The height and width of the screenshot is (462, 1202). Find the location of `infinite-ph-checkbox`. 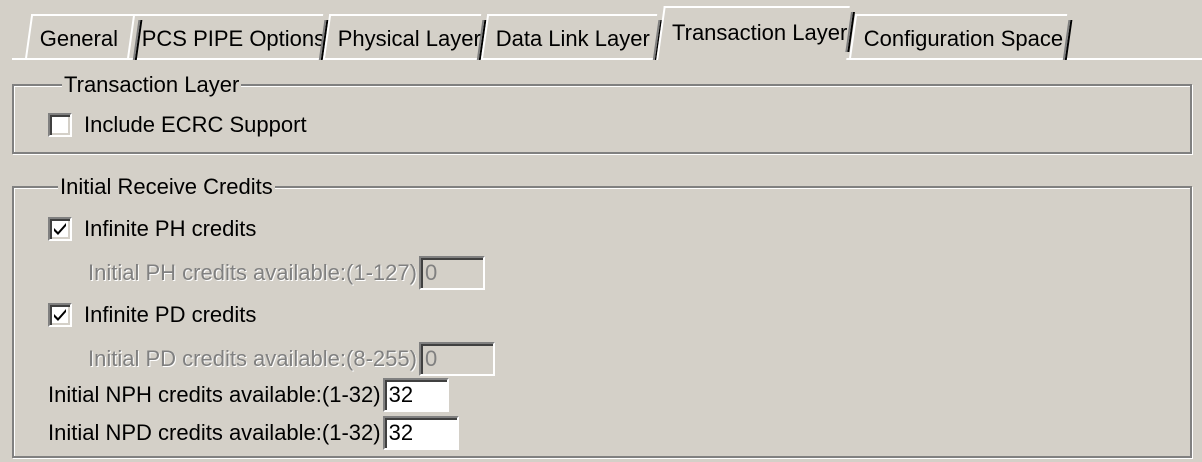

infinite-ph-checkbox is located at coordinates (60, 229).